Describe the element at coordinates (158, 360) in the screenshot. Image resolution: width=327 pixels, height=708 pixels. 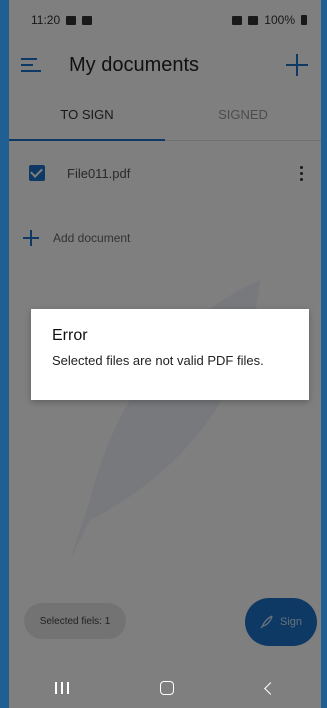
I see `dialog-message: Selected files are not valid PDF files.` at that location.